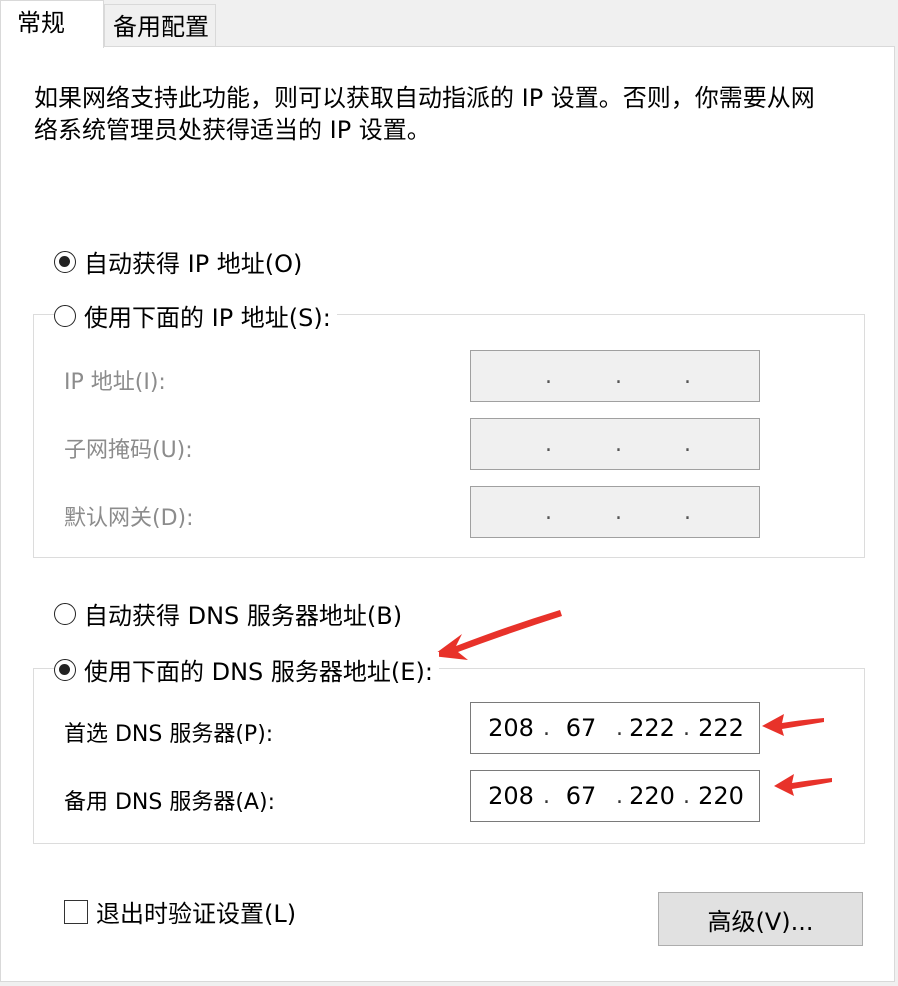  Describe the element at coordinates (449, 24) in the screenshot. I see `tab-bar: 常规 备用配置` at that location.